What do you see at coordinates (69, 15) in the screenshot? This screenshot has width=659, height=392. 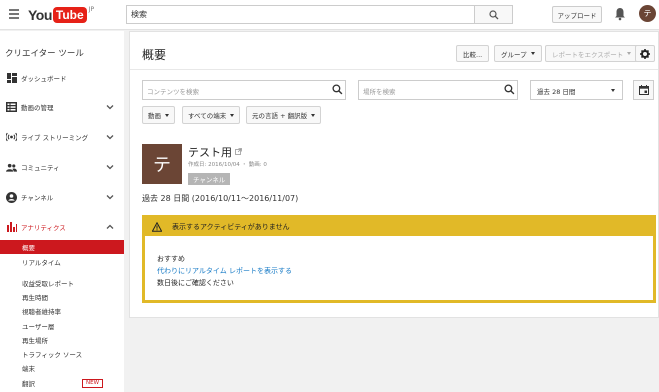 I see `logo-text-tube: Tube` at bounding box center [69, 15].